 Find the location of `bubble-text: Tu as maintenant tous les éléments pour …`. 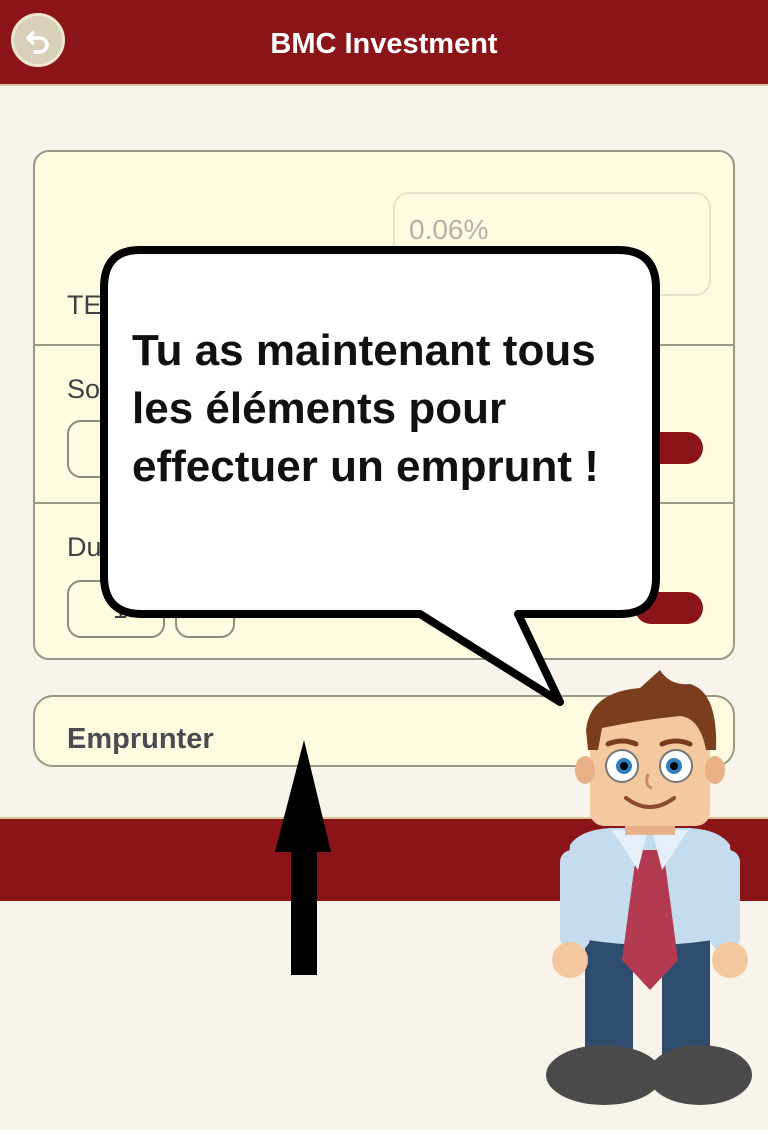

bubble-text: Tu as maintenant tous les éléments pour … is located at coordinates (365, 408).